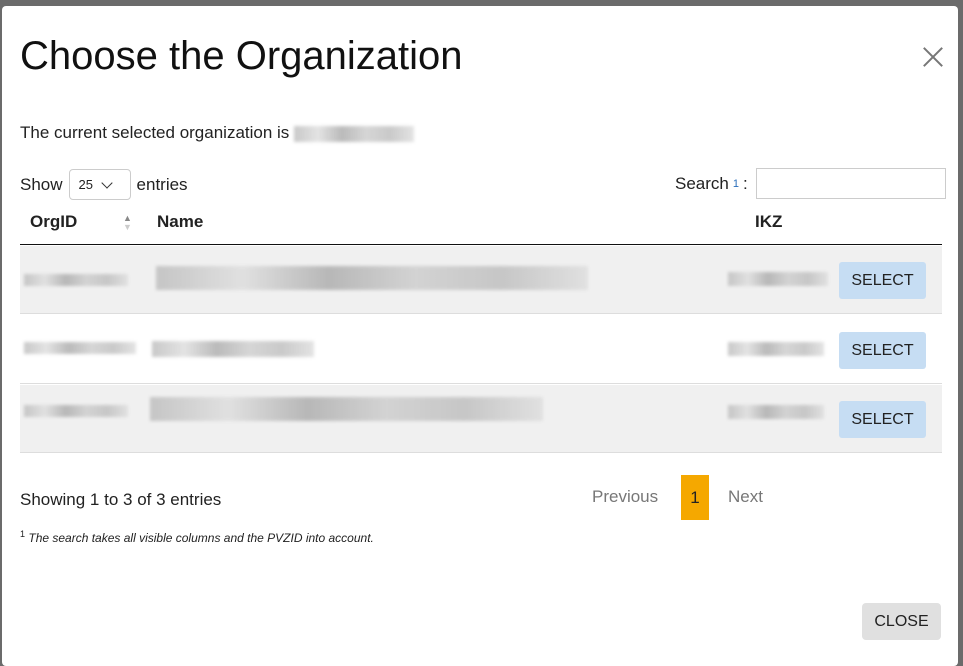 This screenshot has width=963, height=666. Describe the element at coordinates (745, 183) in the screenshot. I see `search-colon: :` at that location.